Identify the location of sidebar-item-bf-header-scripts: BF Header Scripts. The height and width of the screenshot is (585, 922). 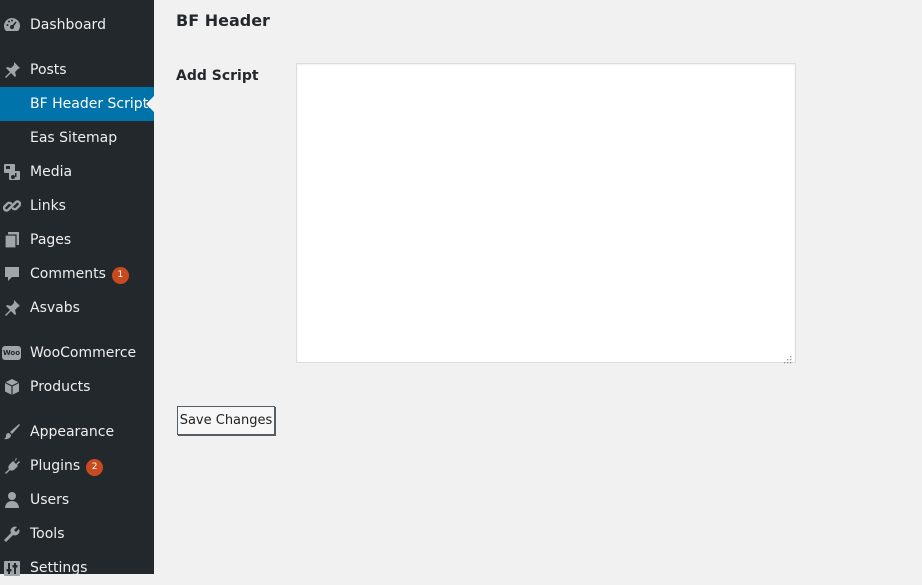
(78, 104).